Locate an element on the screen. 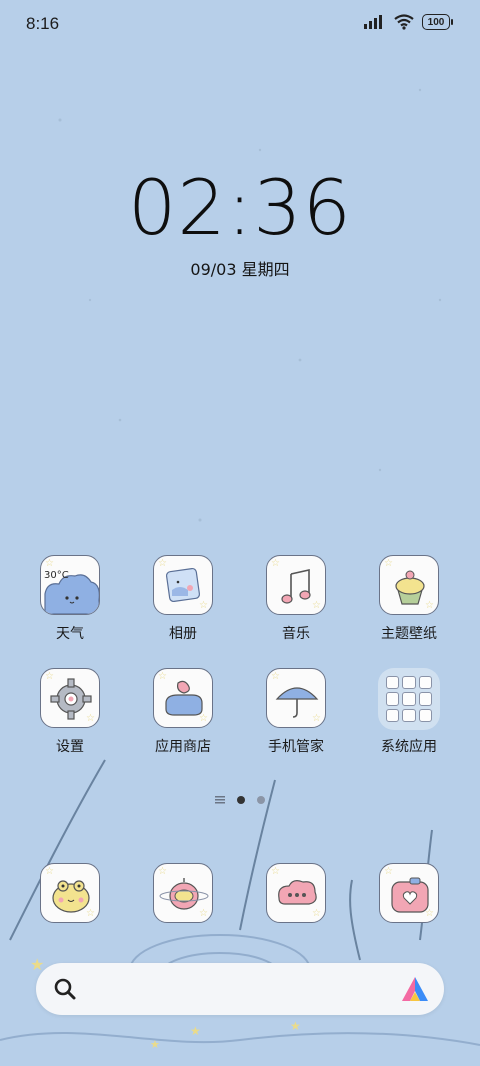 Image resolution: width=480 pixels, height=1066 pixels. dock-contacts: ☆ ☆ is located at coordinates (183, 893).